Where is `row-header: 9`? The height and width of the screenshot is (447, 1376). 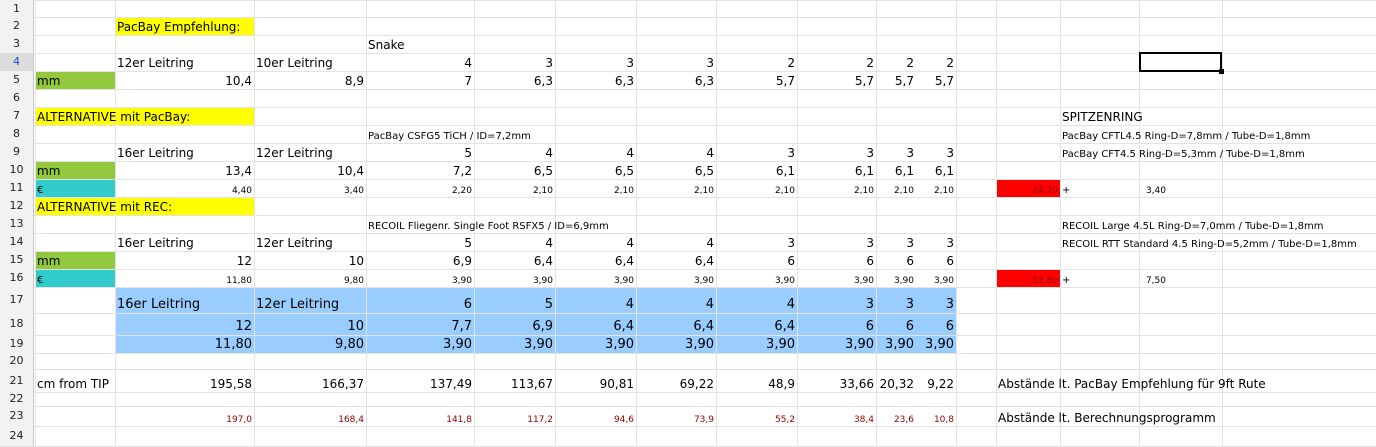
row-header: 9 is located at coordinates (17, 152).